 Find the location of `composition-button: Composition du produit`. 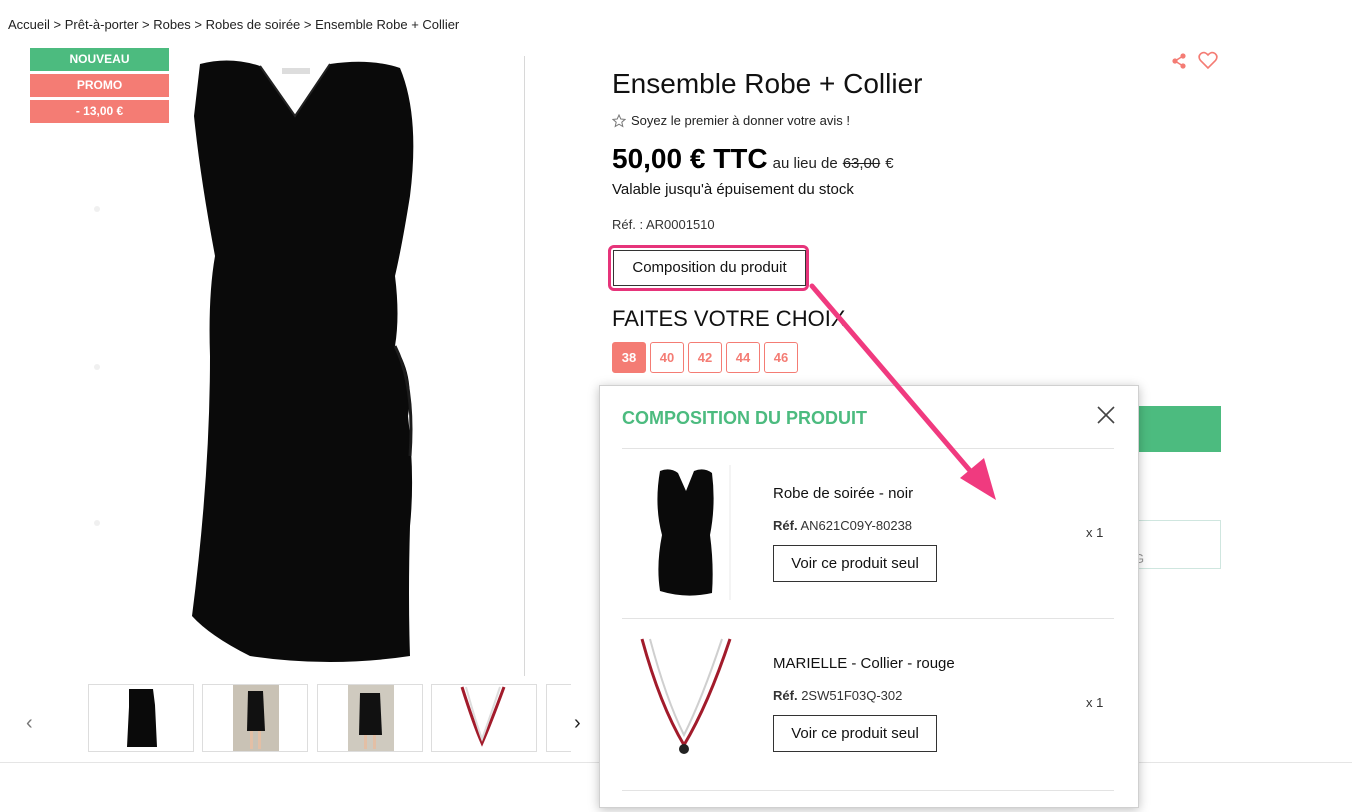

composition-button: Composition du produit is located at coordinates (709, 268).